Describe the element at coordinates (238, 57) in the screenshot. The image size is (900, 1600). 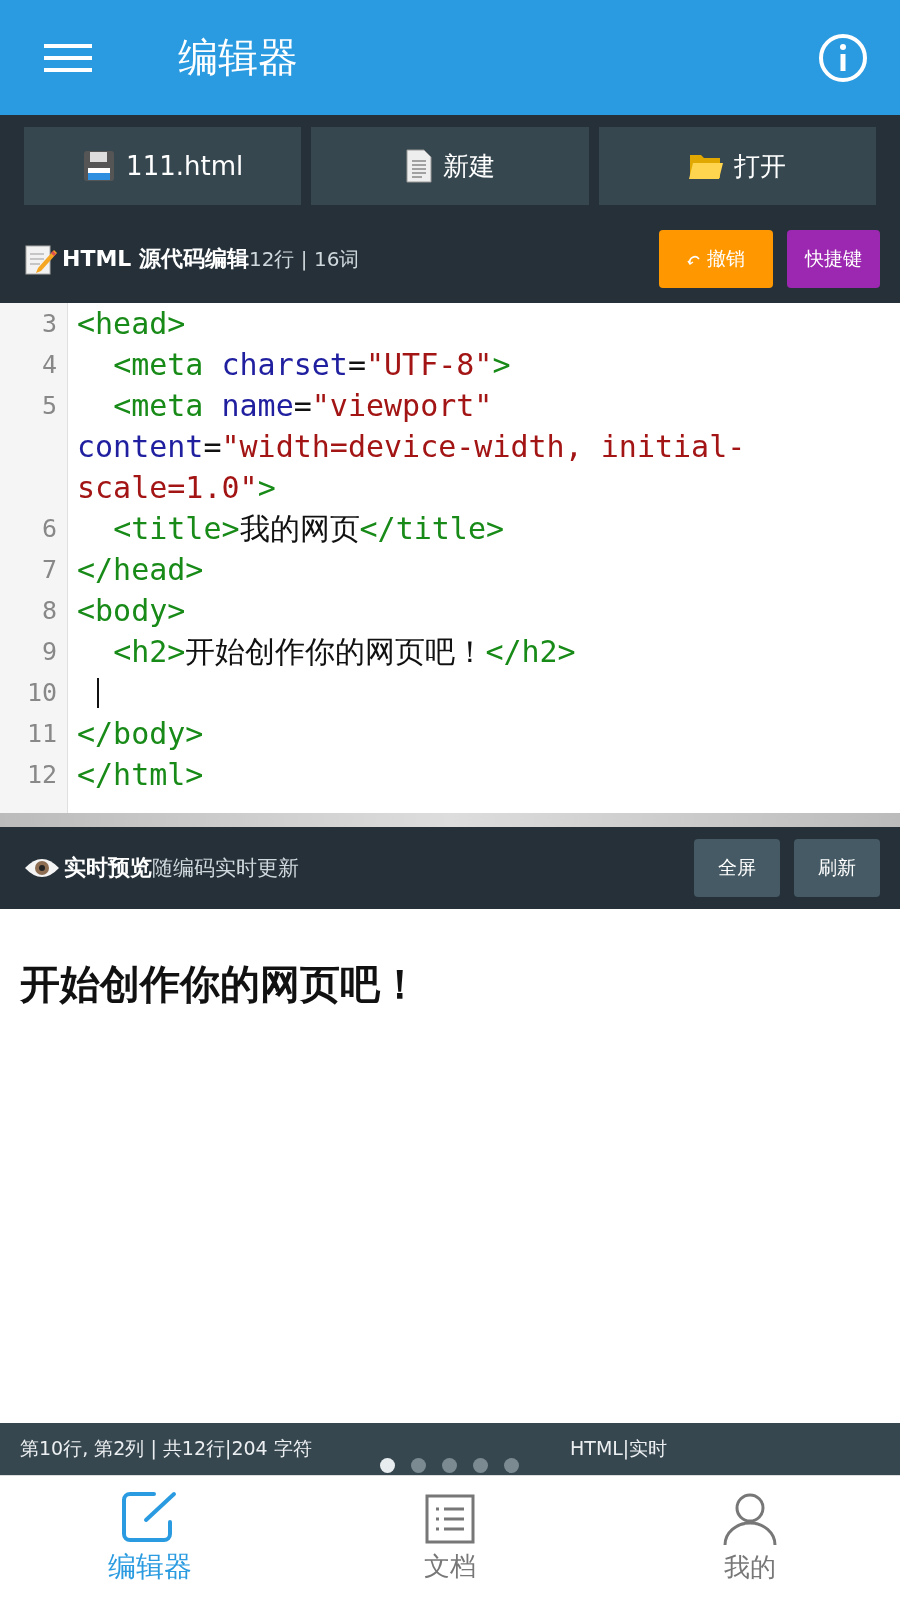
I see `app-title: 编辑器` at that location.